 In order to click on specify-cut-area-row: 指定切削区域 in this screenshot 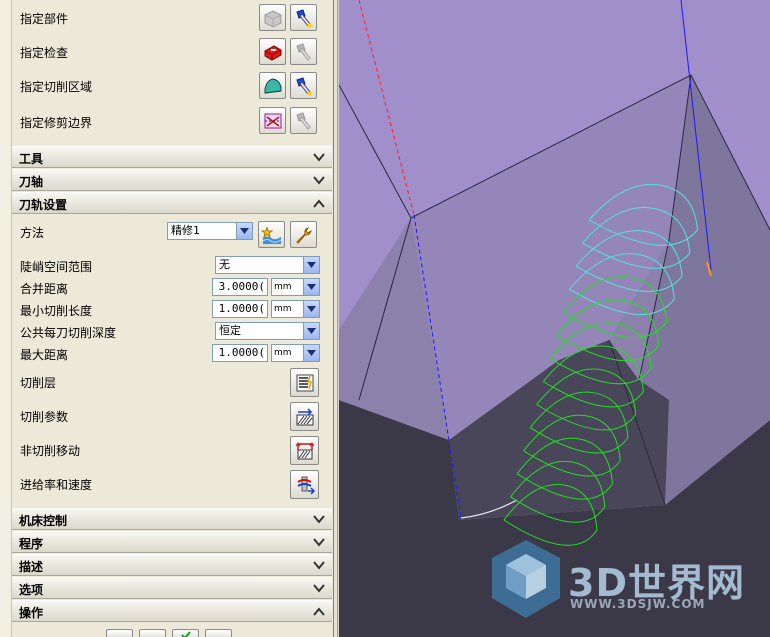, I will do `click(172, 85)`.